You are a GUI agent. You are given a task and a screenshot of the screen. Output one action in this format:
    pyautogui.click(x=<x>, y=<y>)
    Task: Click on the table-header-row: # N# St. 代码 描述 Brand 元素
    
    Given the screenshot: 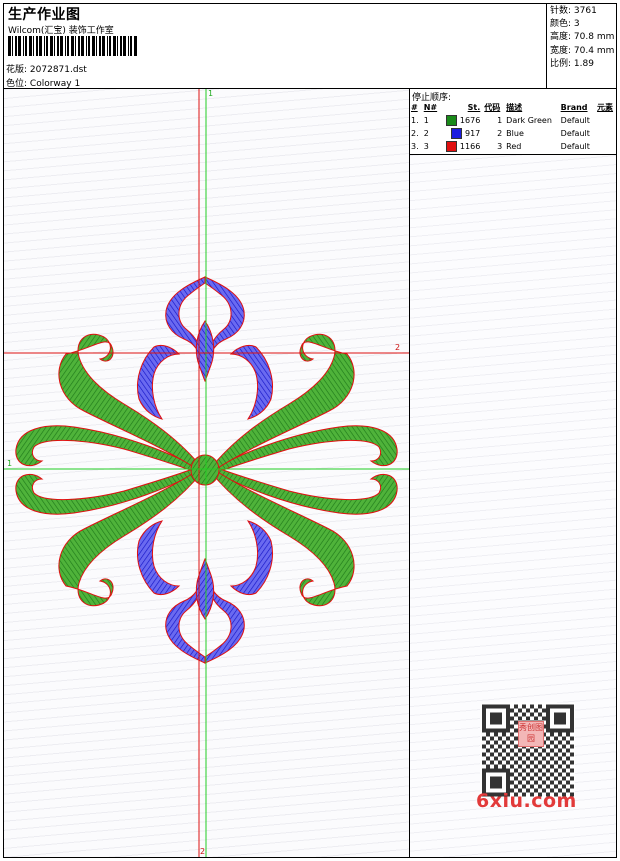 What is the action you would take?
    pyautogui.click(x=513, y=107)
    